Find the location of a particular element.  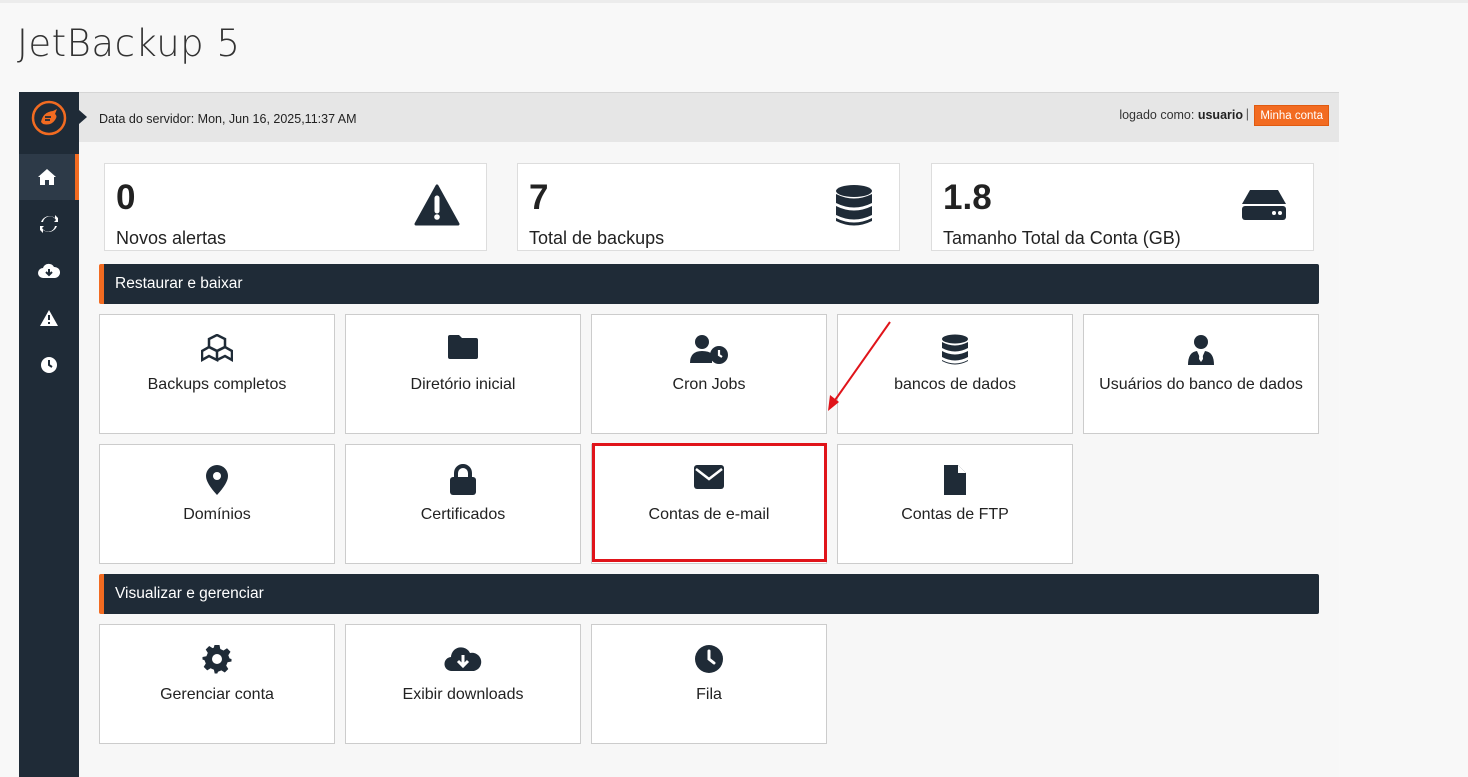

file-icon is located at coordinates (955, 480).